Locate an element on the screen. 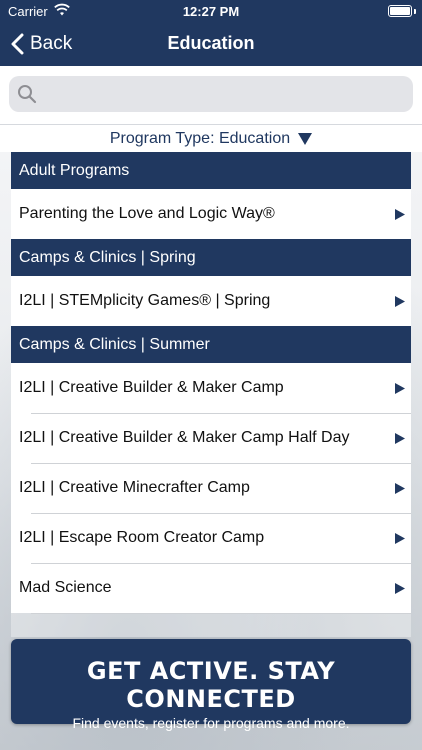 The width and height of the screenshot is (422, 750). list-item-label: I2LI | STEMplicity Games® | Spring is located at coordinates (145, 300).